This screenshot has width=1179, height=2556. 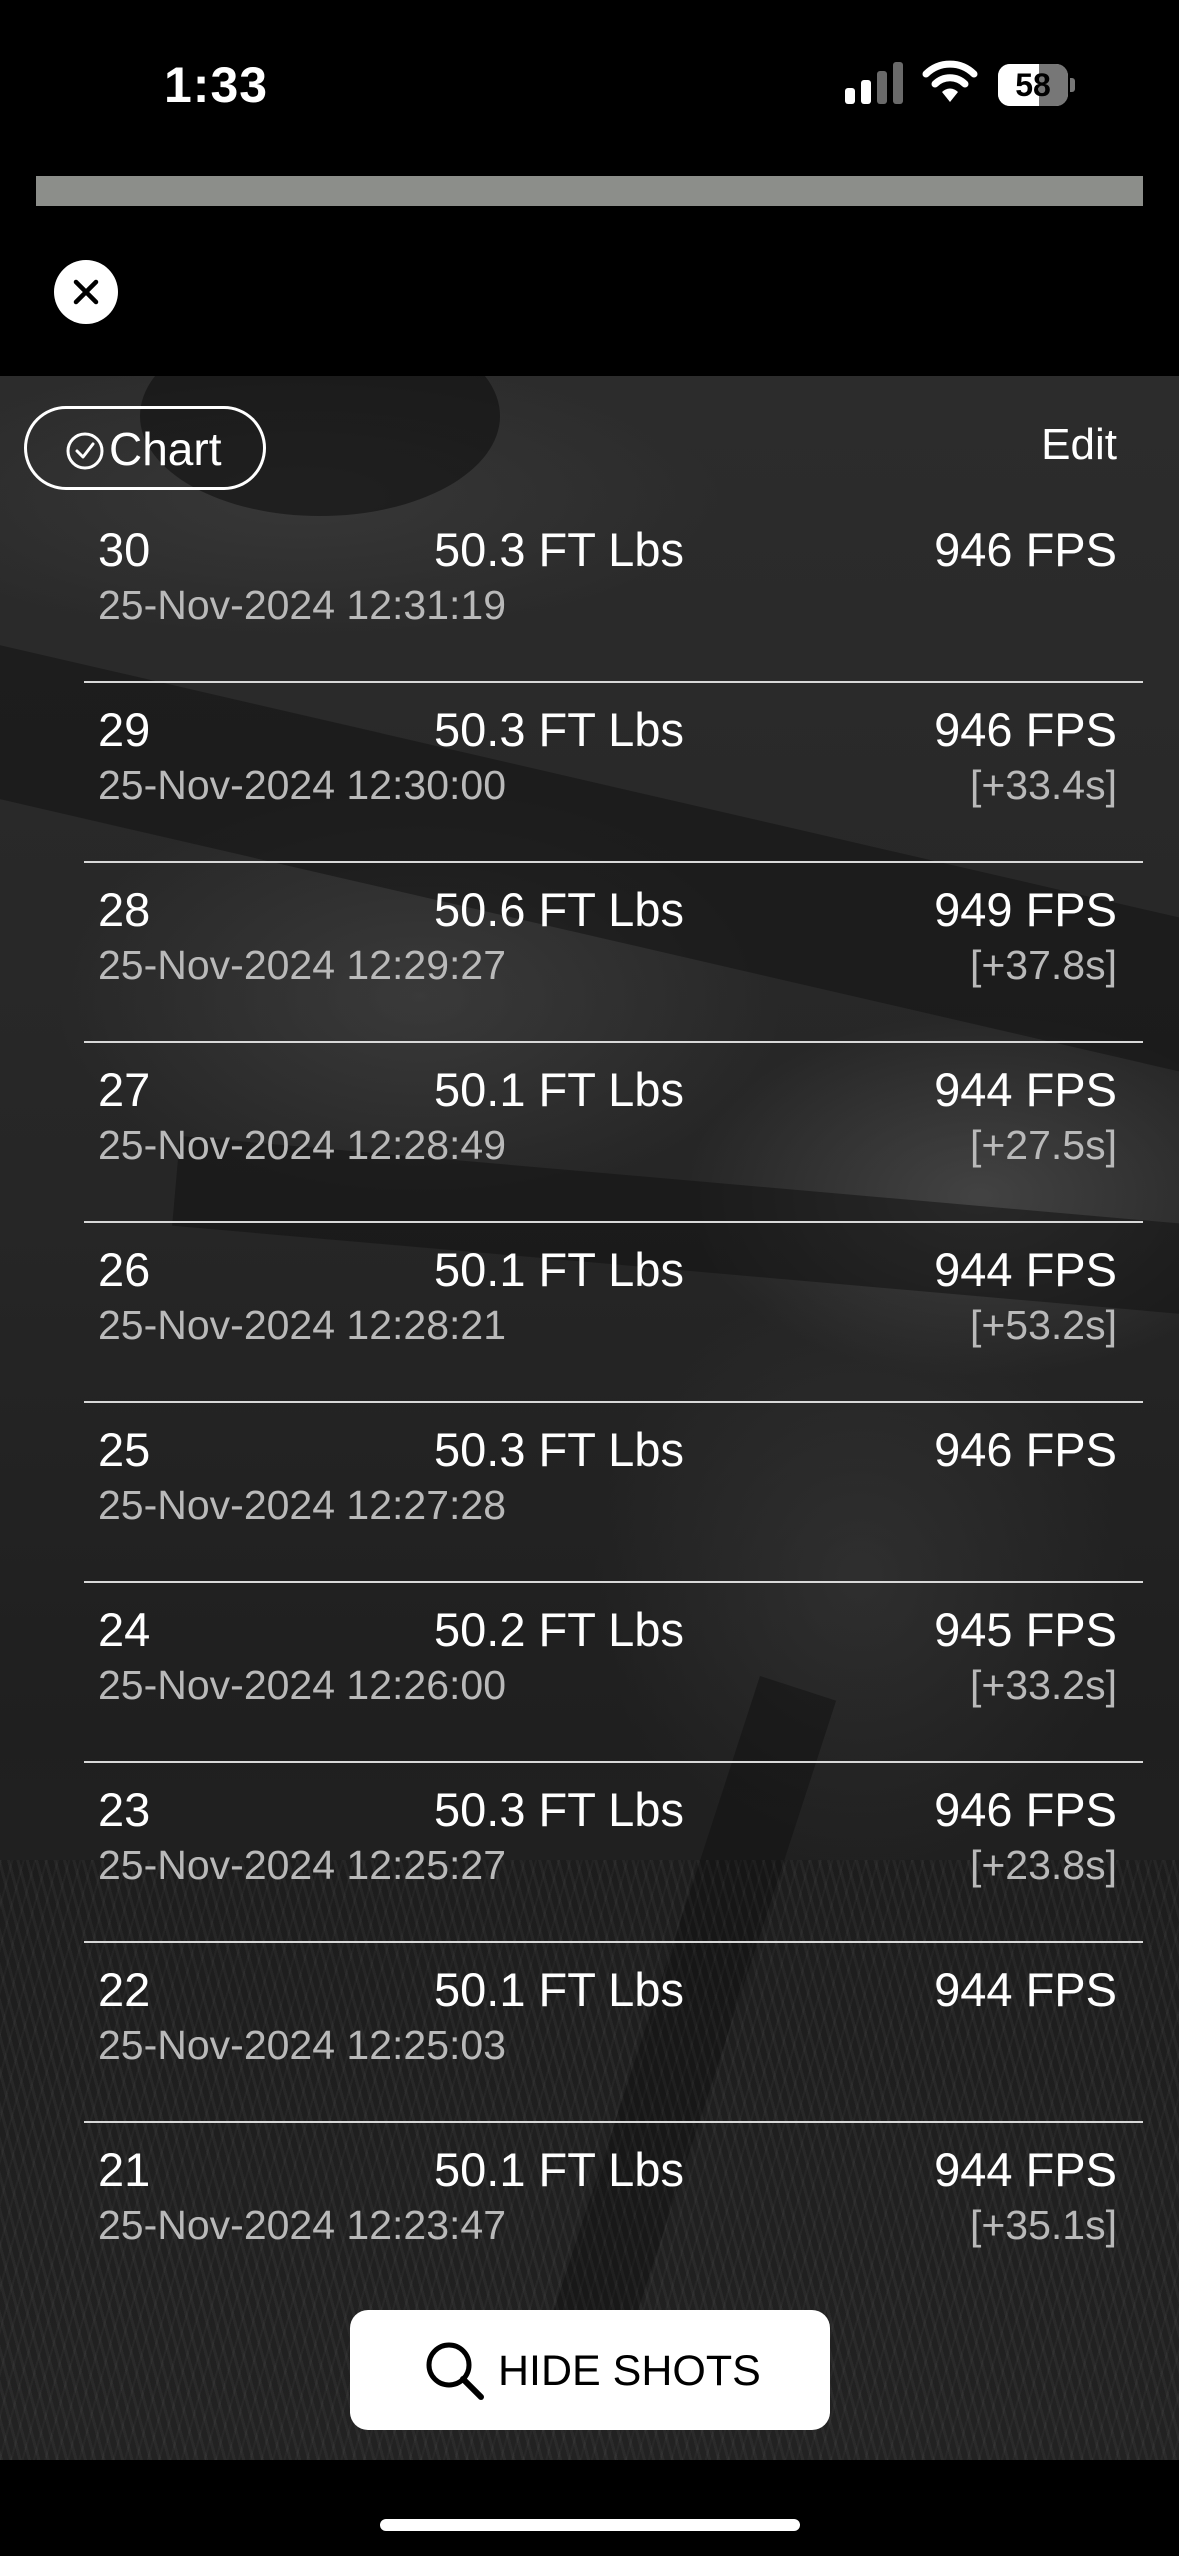 What do you see at coordinates (950, 81) in the screenshot?
I see `wifi-icon` at bounding box center [950, 81].